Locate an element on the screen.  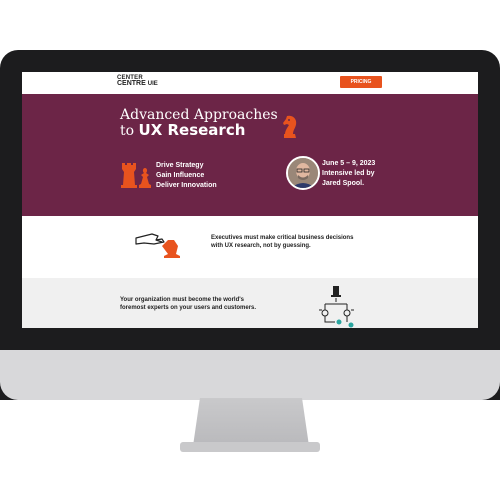
monitor-chin is located at coordinates (250, 375).